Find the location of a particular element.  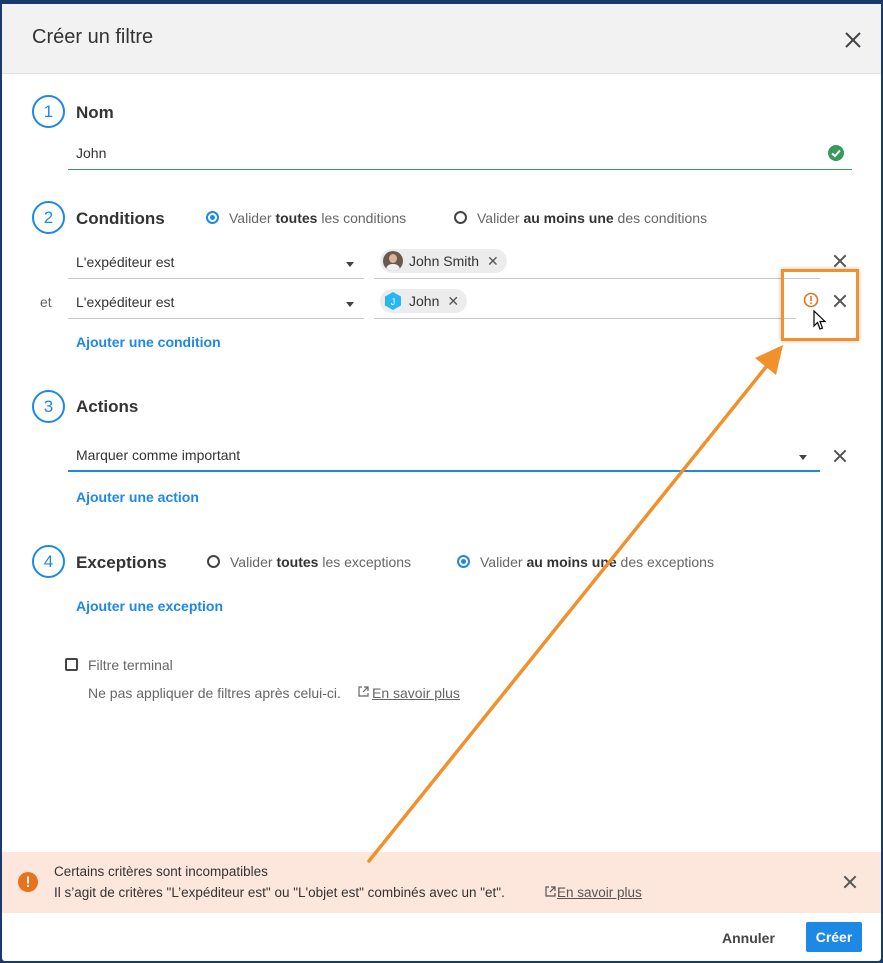

action-select: Marquer comme important is located at coordinates (444, 456).